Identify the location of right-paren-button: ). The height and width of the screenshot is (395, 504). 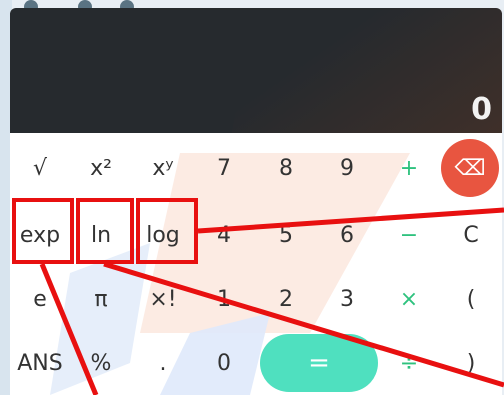
(471, 363).